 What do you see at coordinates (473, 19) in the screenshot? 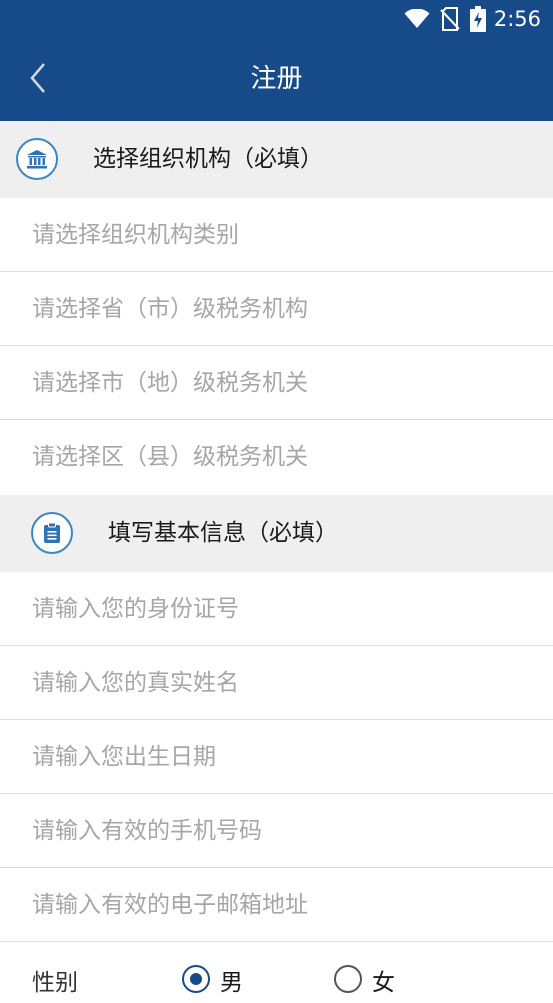
I see `battery-charging-icon` at bounding box center [473, 19].